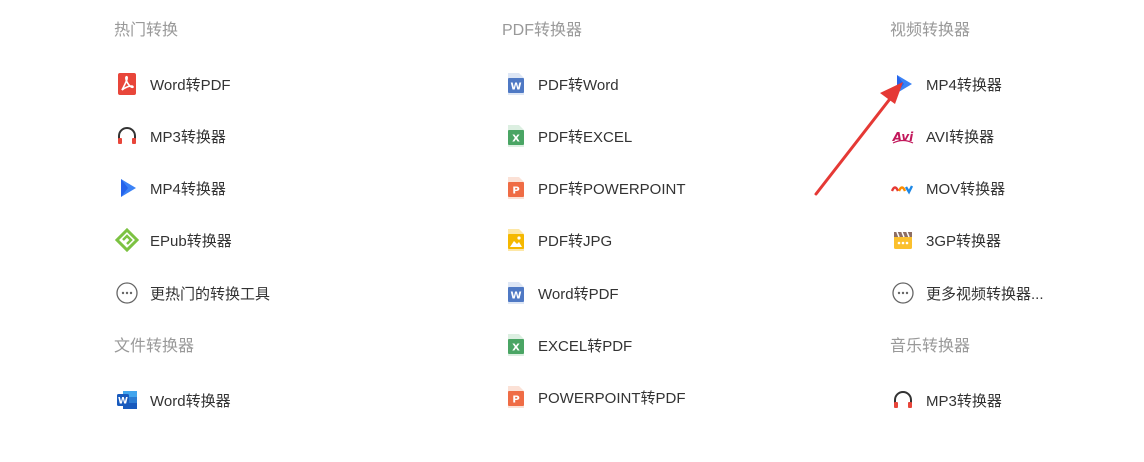  Describe the element at coordinates (903, 136) in the screenshot. I see `avi-icon: Avi` at that location.